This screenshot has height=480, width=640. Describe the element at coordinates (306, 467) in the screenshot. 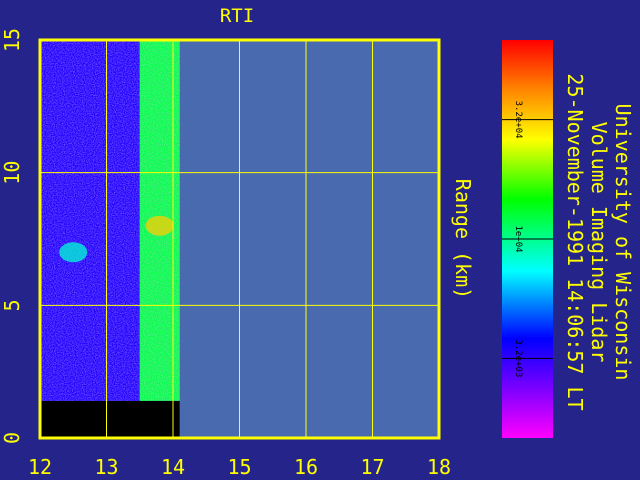

I see `x-tick-label: 16` at that location.